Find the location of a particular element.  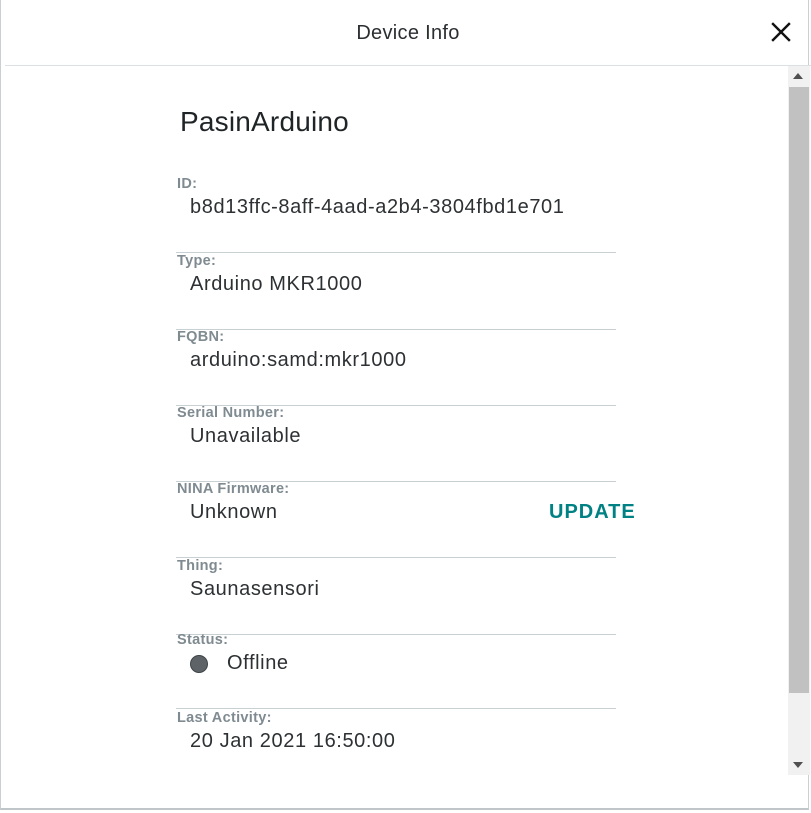

dialog-title: Device Info is located at coordinates (408, 33).